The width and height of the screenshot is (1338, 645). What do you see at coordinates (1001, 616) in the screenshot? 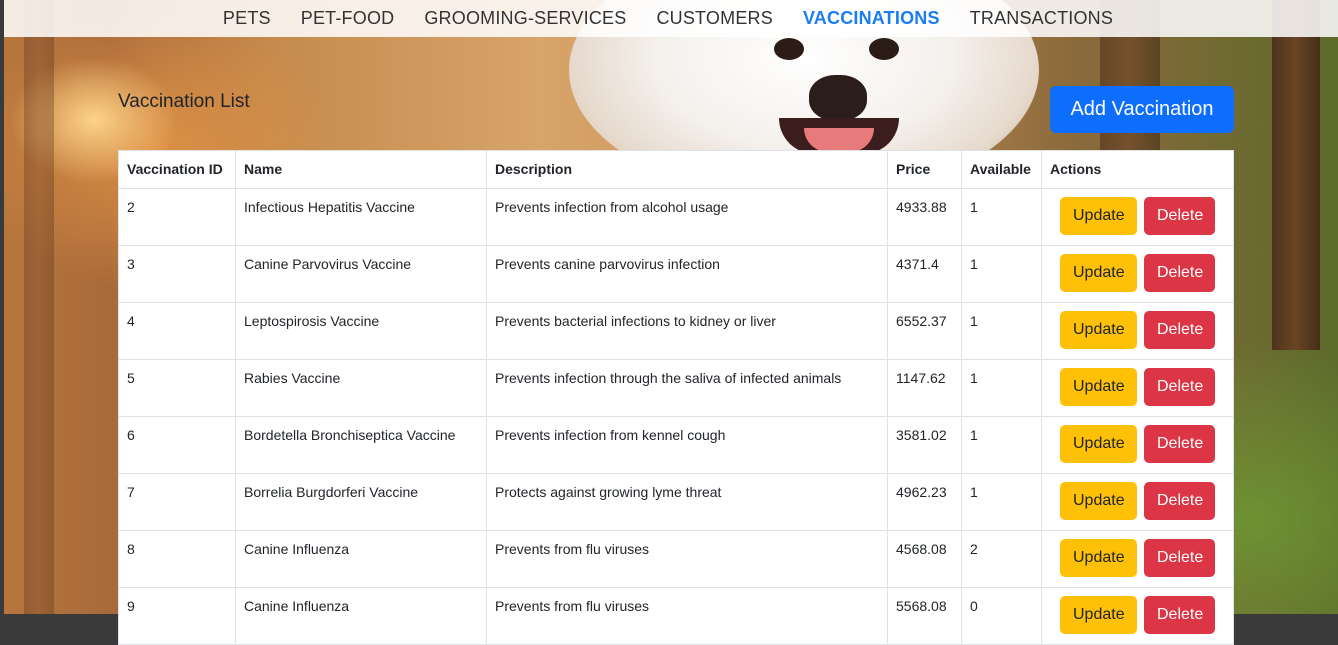
I see `cell-available: 0` at bounding box center [1001, 616].